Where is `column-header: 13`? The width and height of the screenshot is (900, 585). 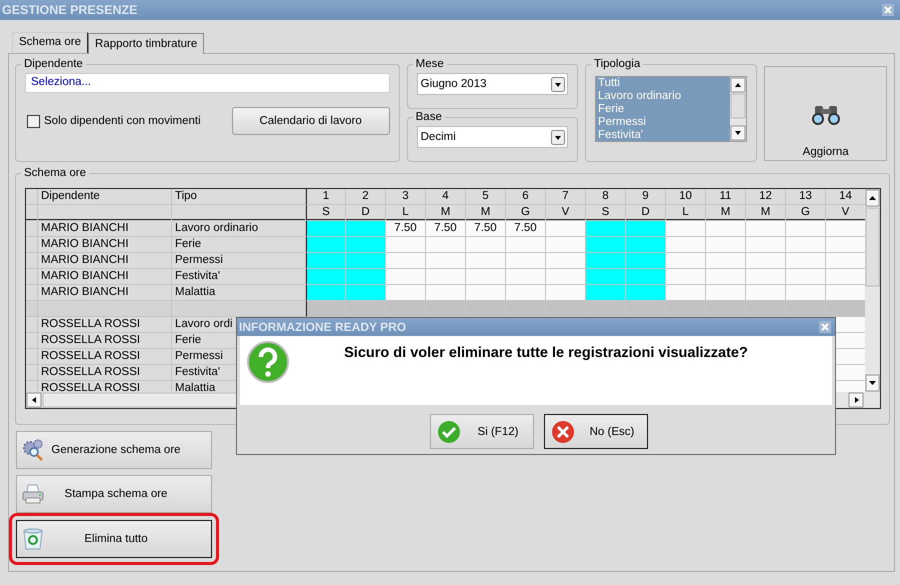 column-header: 13 is located at coordinates (806, 197).